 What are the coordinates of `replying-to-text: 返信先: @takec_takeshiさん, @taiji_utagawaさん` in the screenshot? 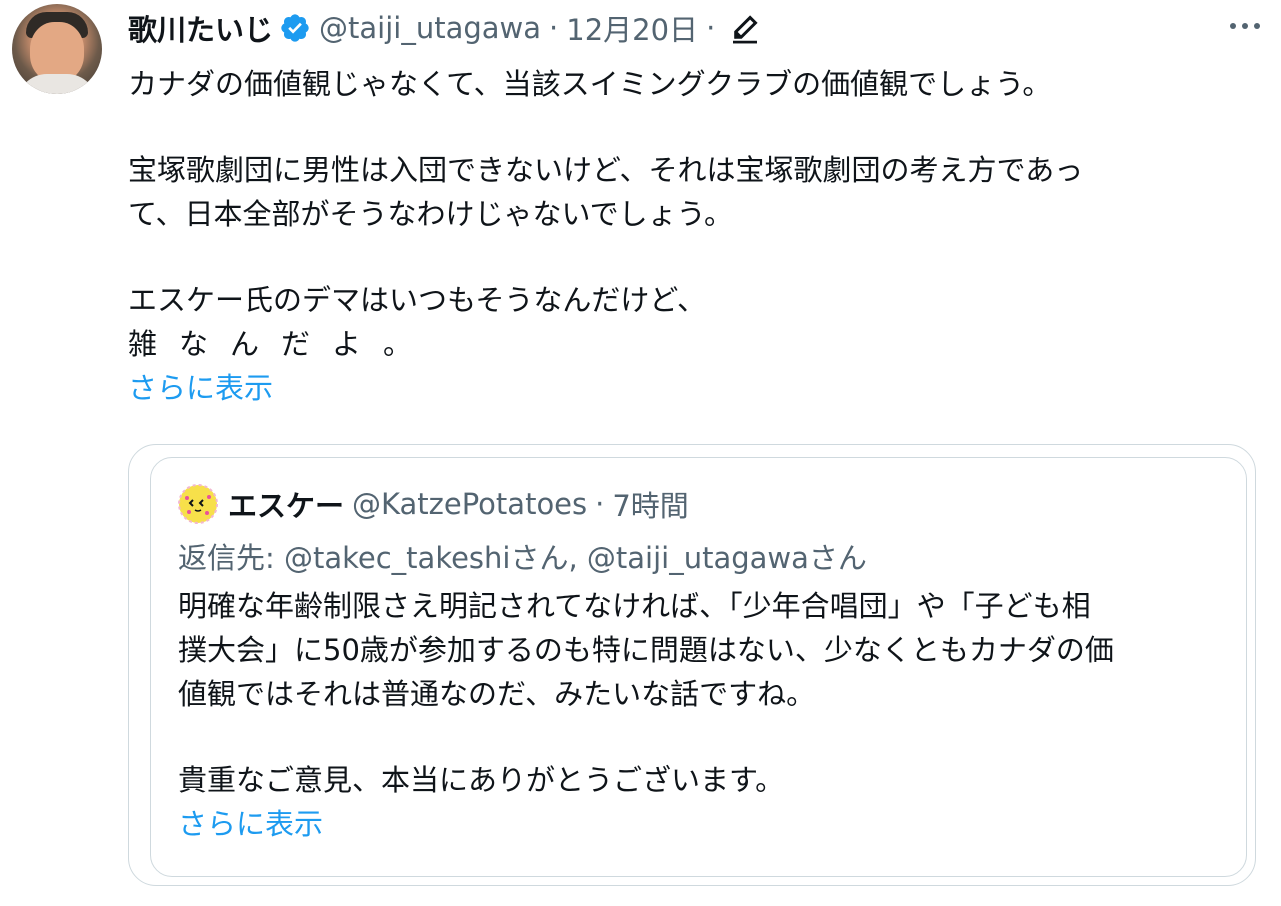 It's located at (522, 558).